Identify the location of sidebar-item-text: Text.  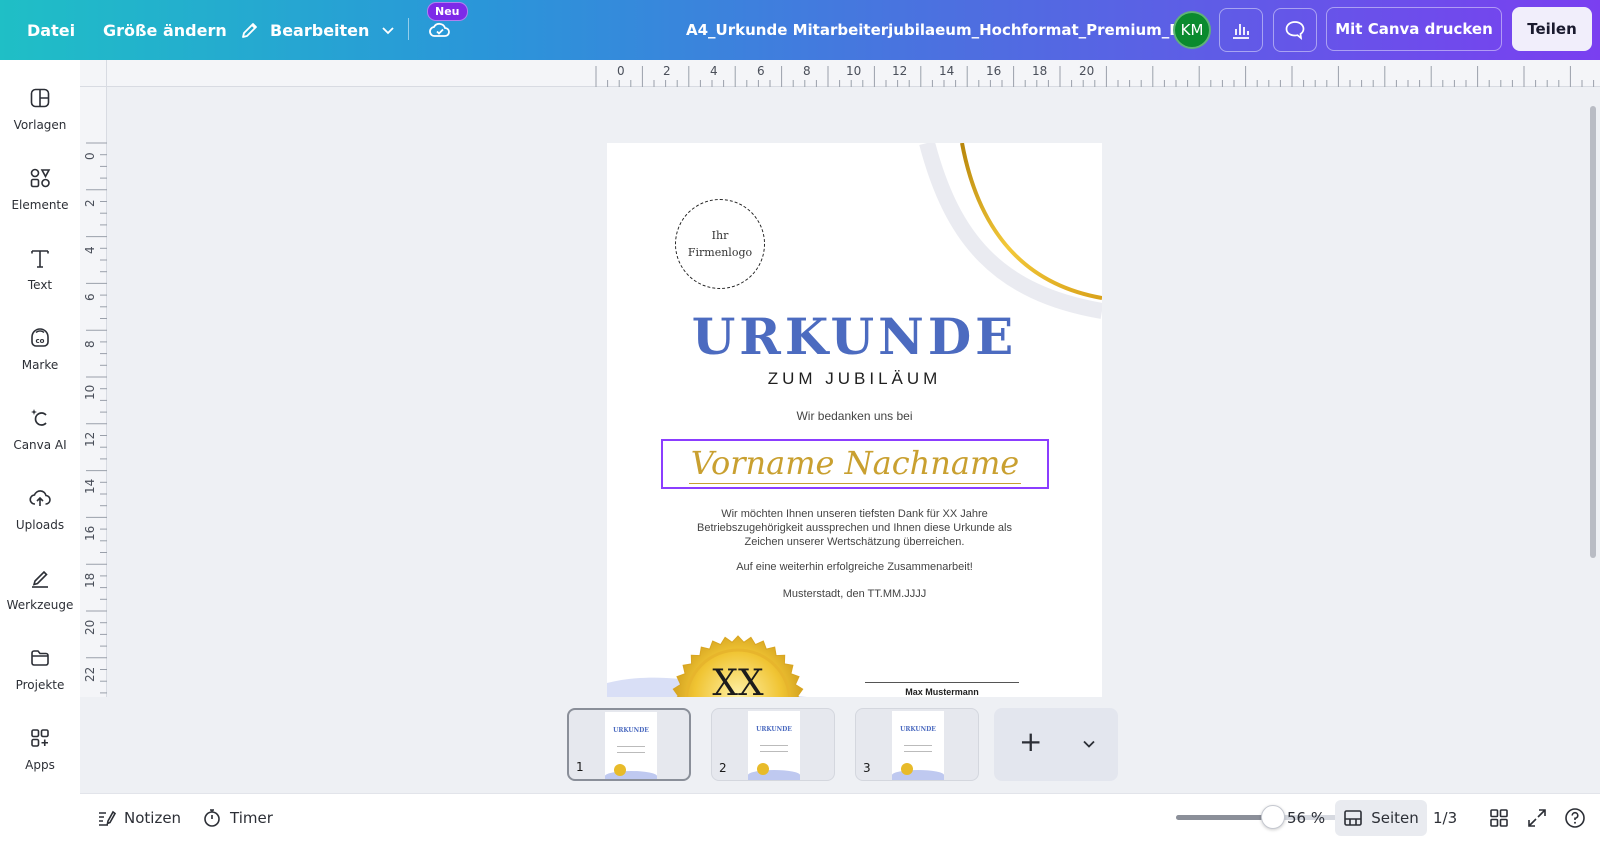
(40, 270).